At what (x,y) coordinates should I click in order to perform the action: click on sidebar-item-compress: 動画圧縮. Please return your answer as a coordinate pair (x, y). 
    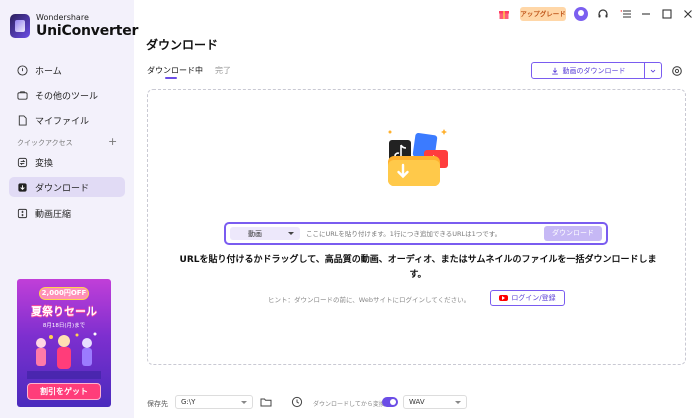
    Looking at the image, I should click on (67, 213).